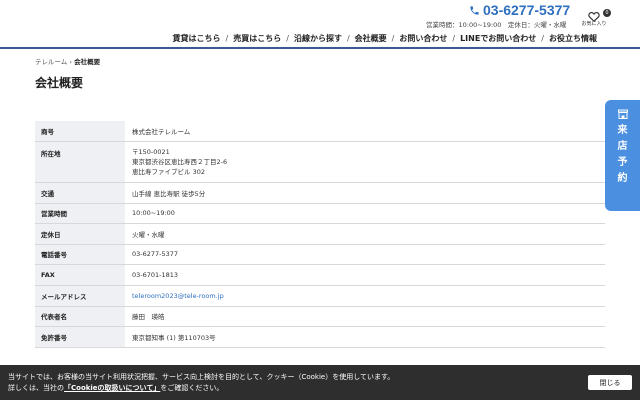 The width and height of the screenshot is (640, 400). Describe the element at coordinates (87, 62) in the screenshot. I see `breadcrumb-current: 会社概要` at that location.